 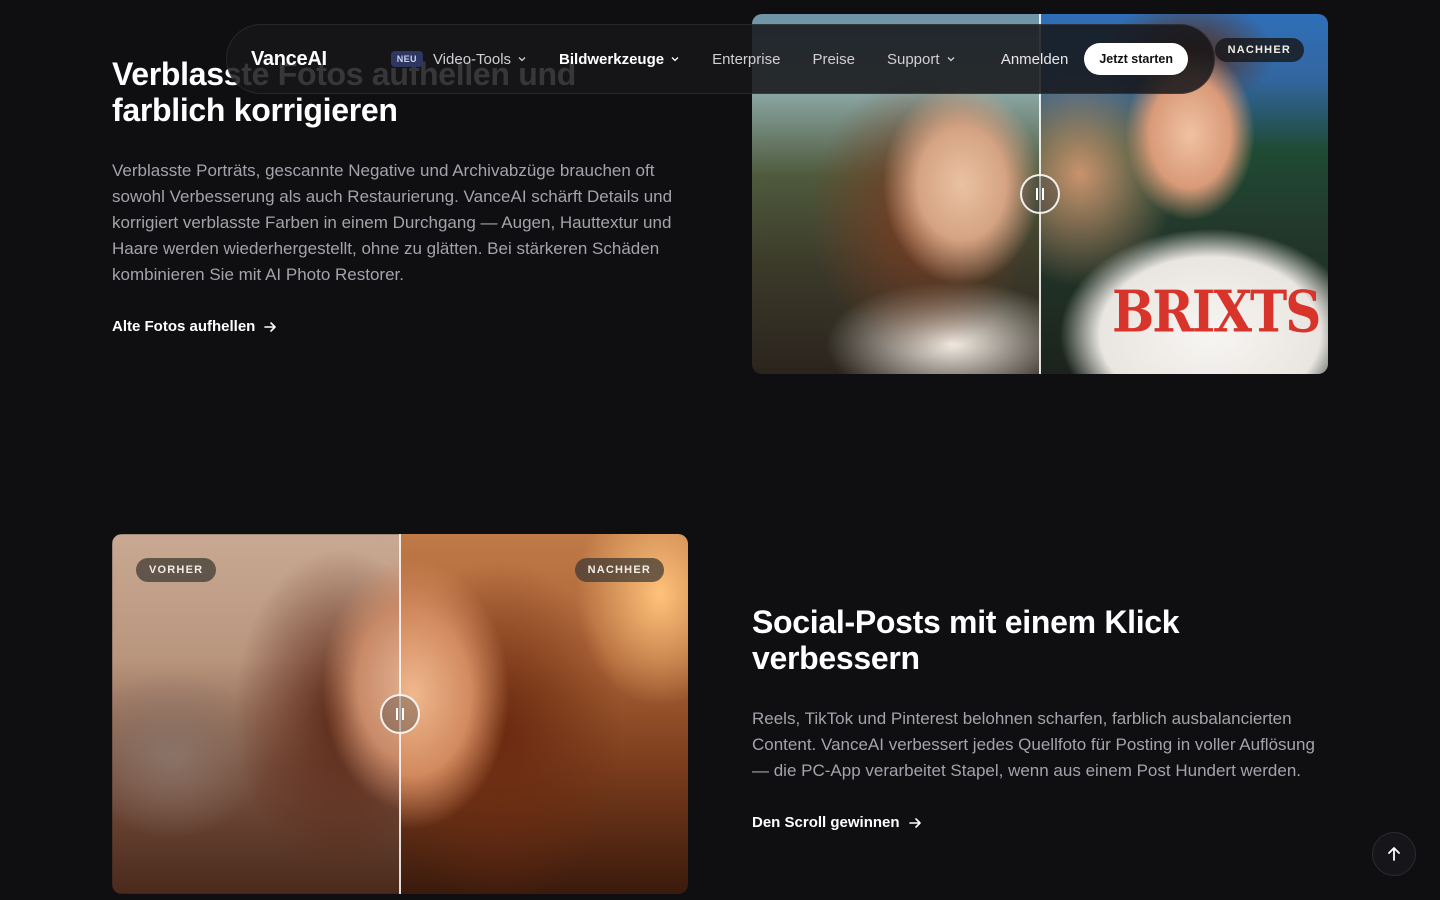 What do you see at coordinates (255, 110) in the screenshot?
I see `title-line-2: farblich korrigieren` at bounding box center [255, 110].